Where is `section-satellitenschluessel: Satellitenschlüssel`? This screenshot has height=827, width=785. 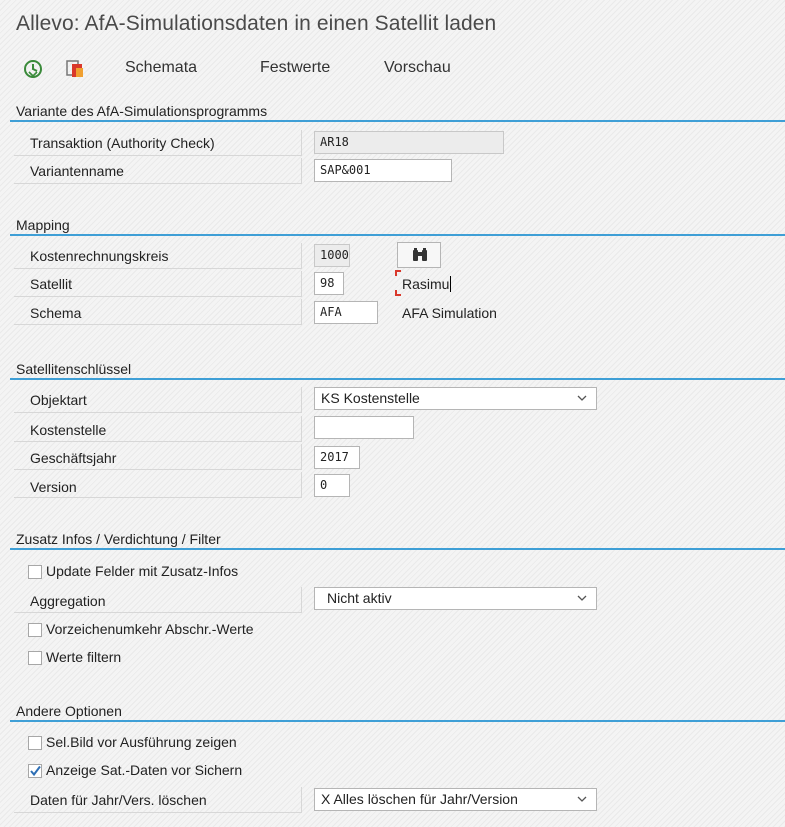
section-satellitenschluessel: Satellitenschlüssel is located at coordinates (397, 370).